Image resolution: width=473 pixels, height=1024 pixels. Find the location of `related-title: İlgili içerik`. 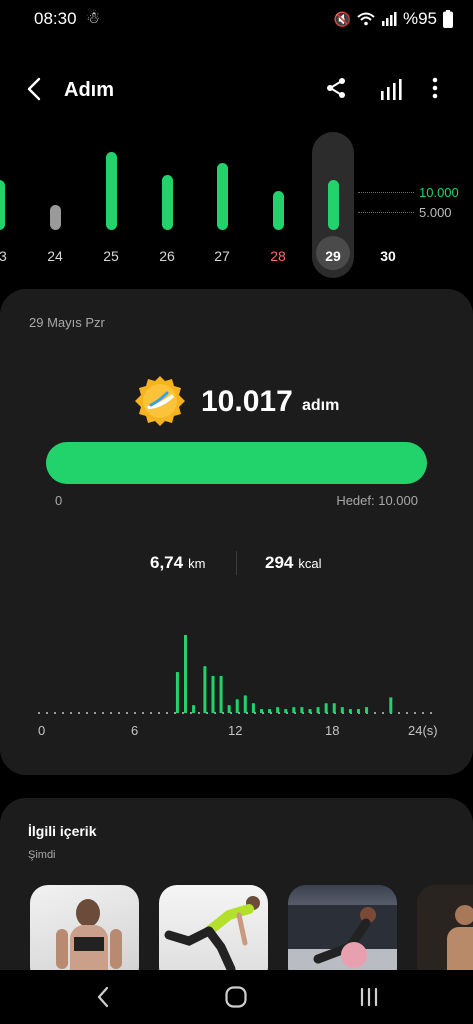

related-title: İlgili içerik is located at coordinates (62, 831).